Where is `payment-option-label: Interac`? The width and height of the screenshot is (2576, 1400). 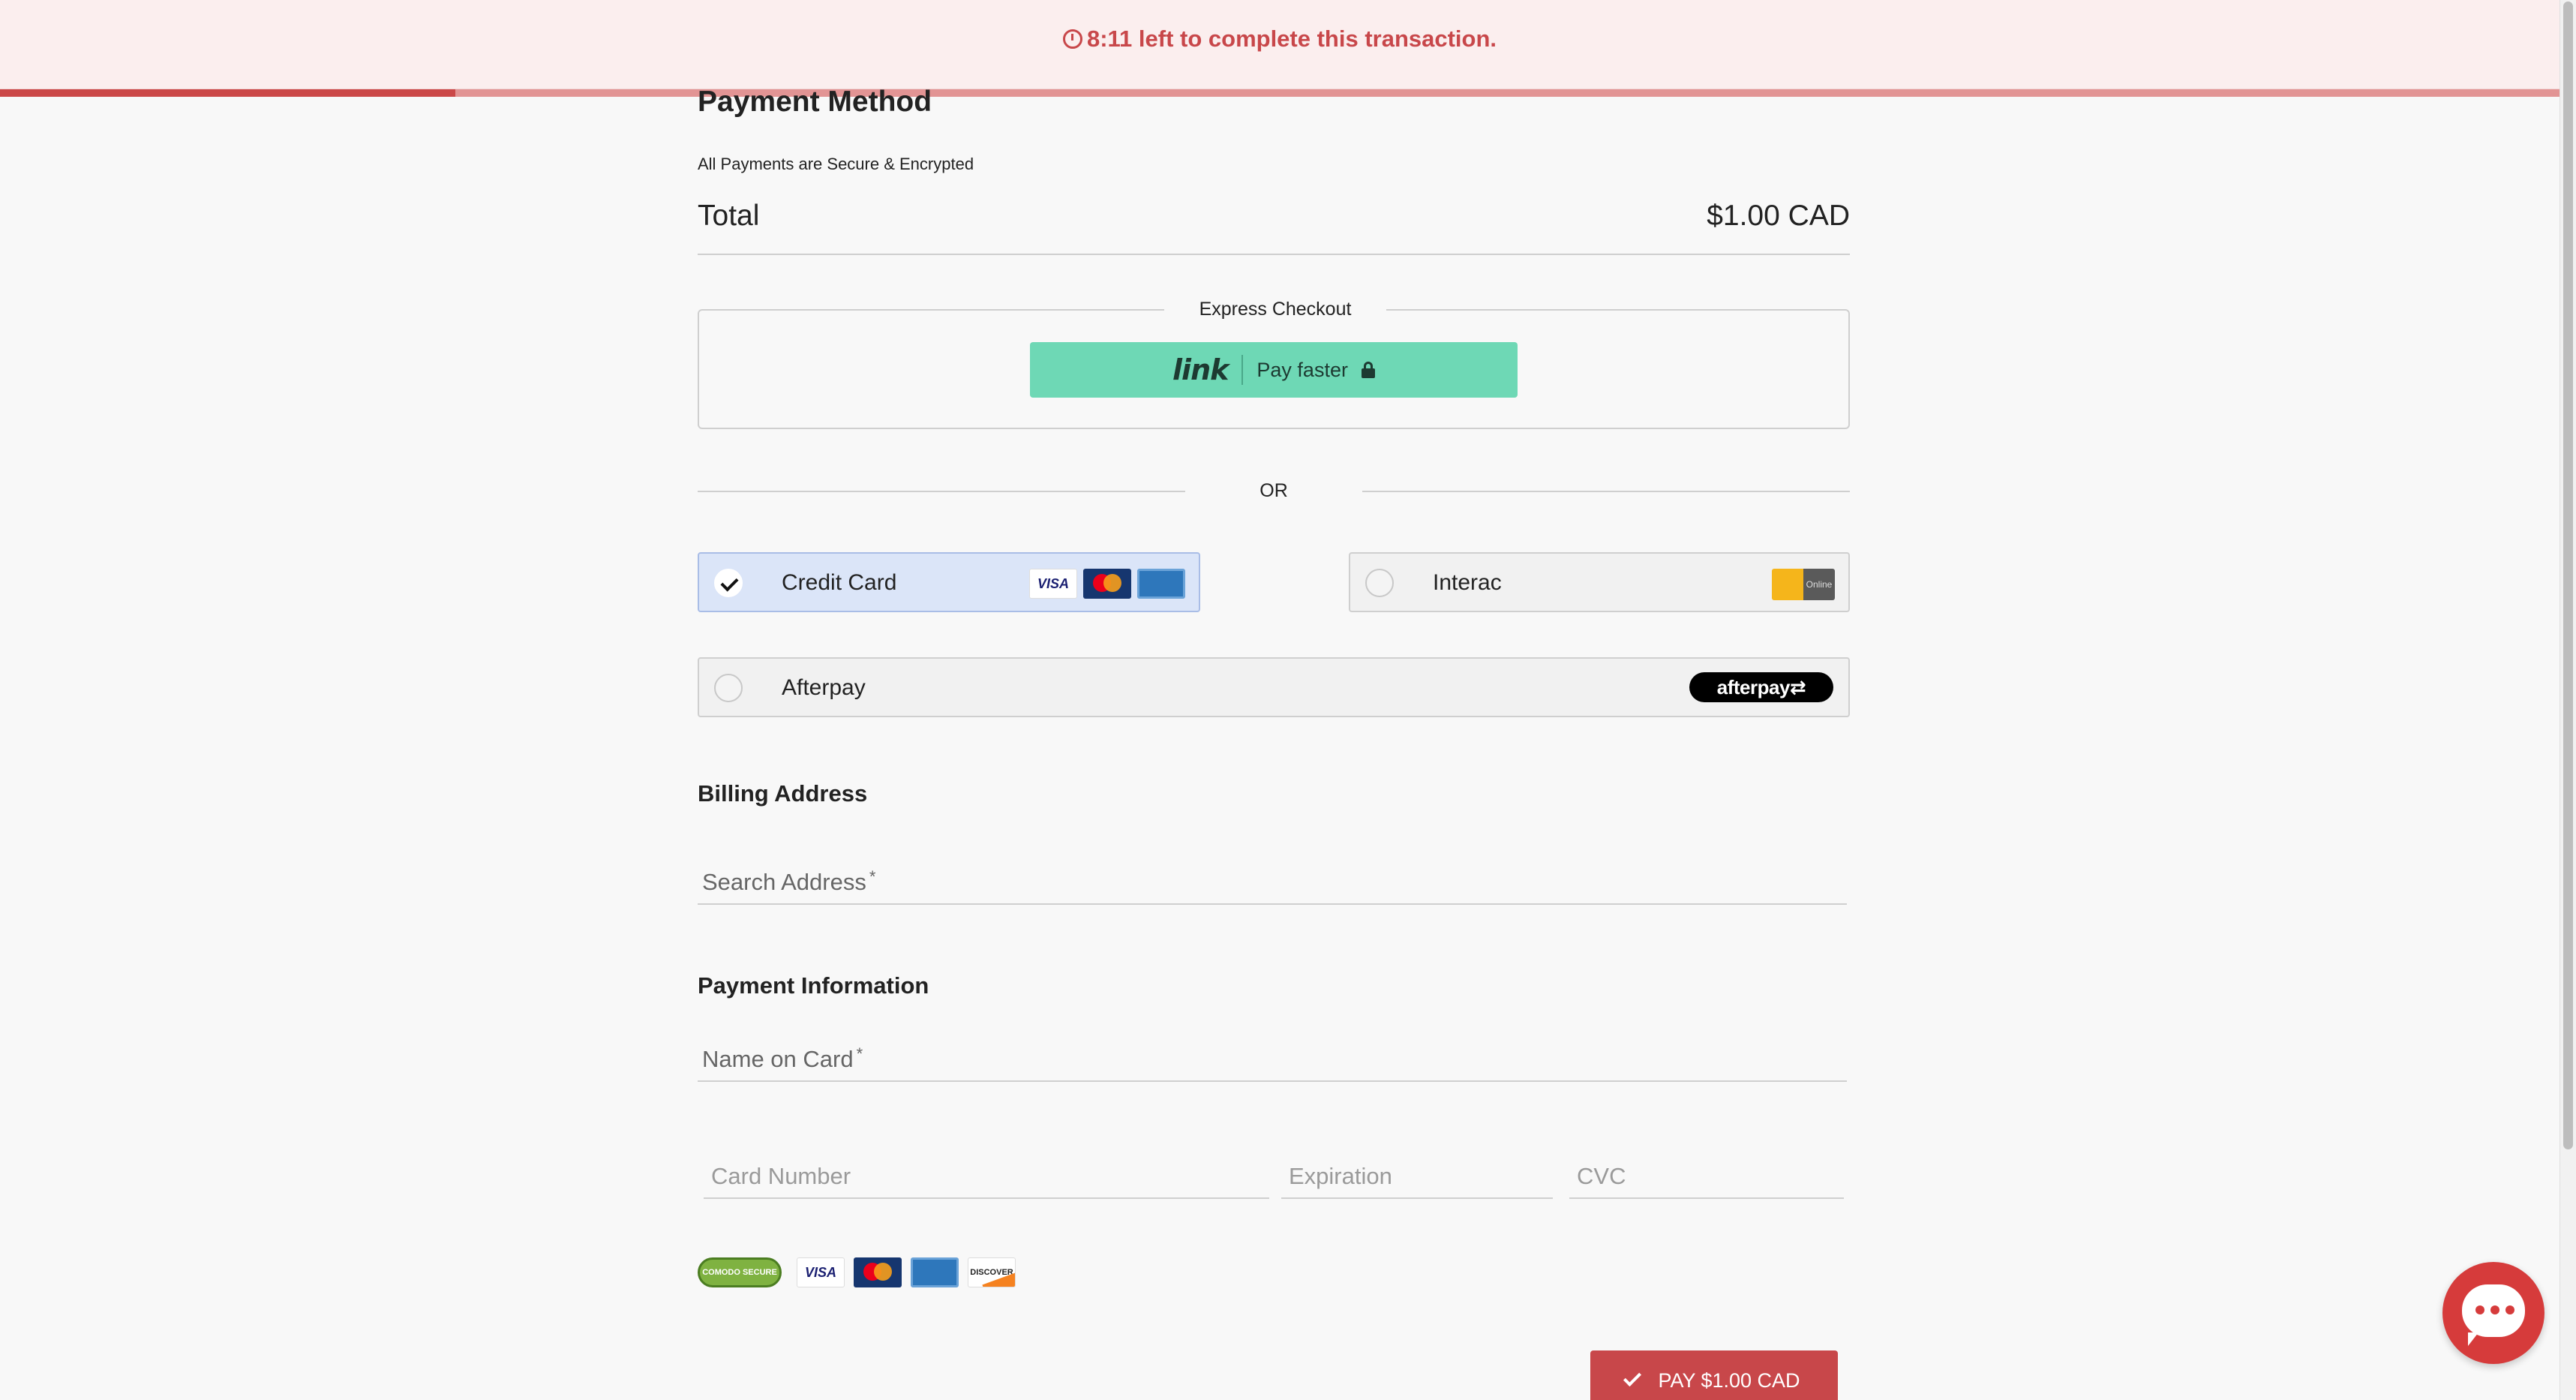
payment-option-label: Interac is located at coordinates (1467, 582).